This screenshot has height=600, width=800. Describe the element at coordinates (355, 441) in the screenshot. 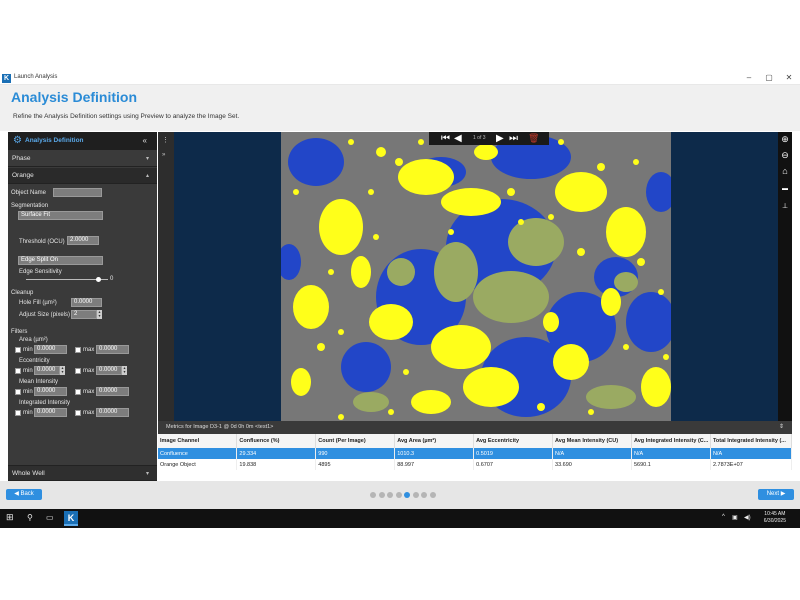

I see `column-header: Count (Per Image)` at that location.